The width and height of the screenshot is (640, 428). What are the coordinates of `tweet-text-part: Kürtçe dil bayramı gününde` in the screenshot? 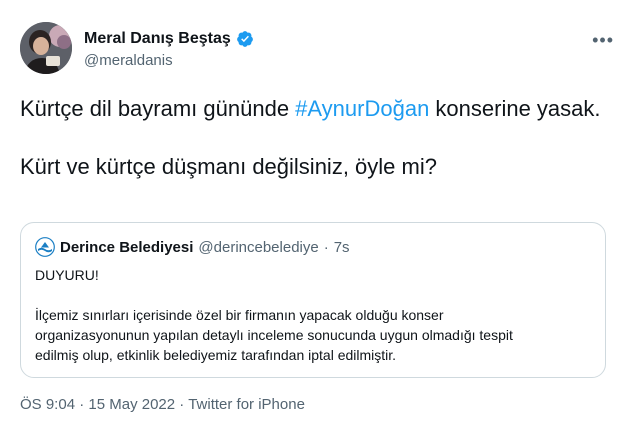 It's located at (158, 108).